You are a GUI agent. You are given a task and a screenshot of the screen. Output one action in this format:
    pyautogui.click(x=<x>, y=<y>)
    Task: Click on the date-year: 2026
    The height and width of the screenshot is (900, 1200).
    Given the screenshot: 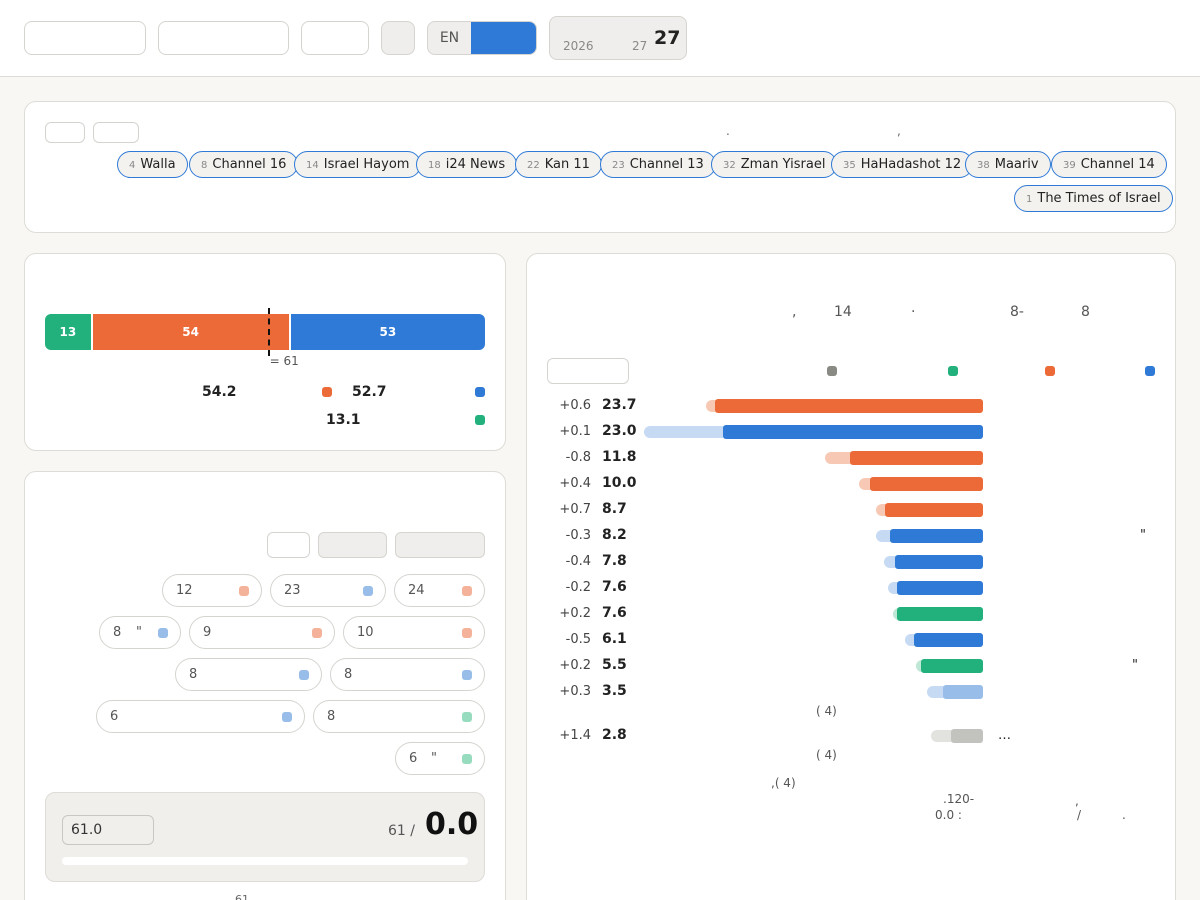 What is the action you would take?
    pyautogui.click(x=578, y=46)
    